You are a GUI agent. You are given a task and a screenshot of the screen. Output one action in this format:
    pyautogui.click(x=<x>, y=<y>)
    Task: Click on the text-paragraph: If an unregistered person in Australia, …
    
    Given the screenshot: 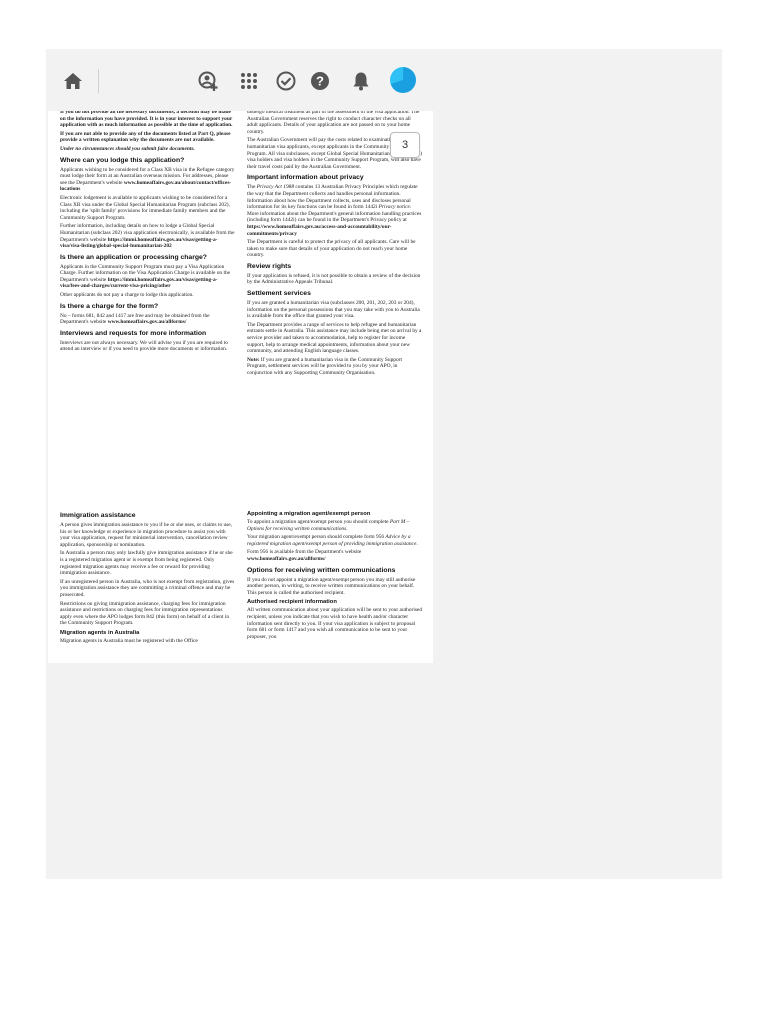 What is the action you would take?
    pyautogui.click(x=147, y=588)
    